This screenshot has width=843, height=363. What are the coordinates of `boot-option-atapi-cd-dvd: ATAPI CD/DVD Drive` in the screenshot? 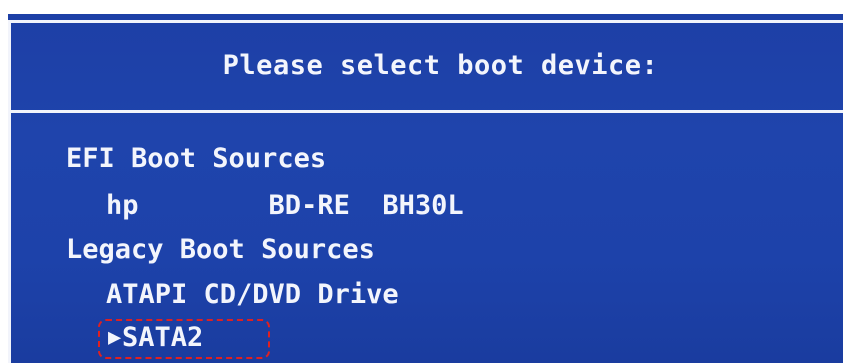 It's located at (252, 295).